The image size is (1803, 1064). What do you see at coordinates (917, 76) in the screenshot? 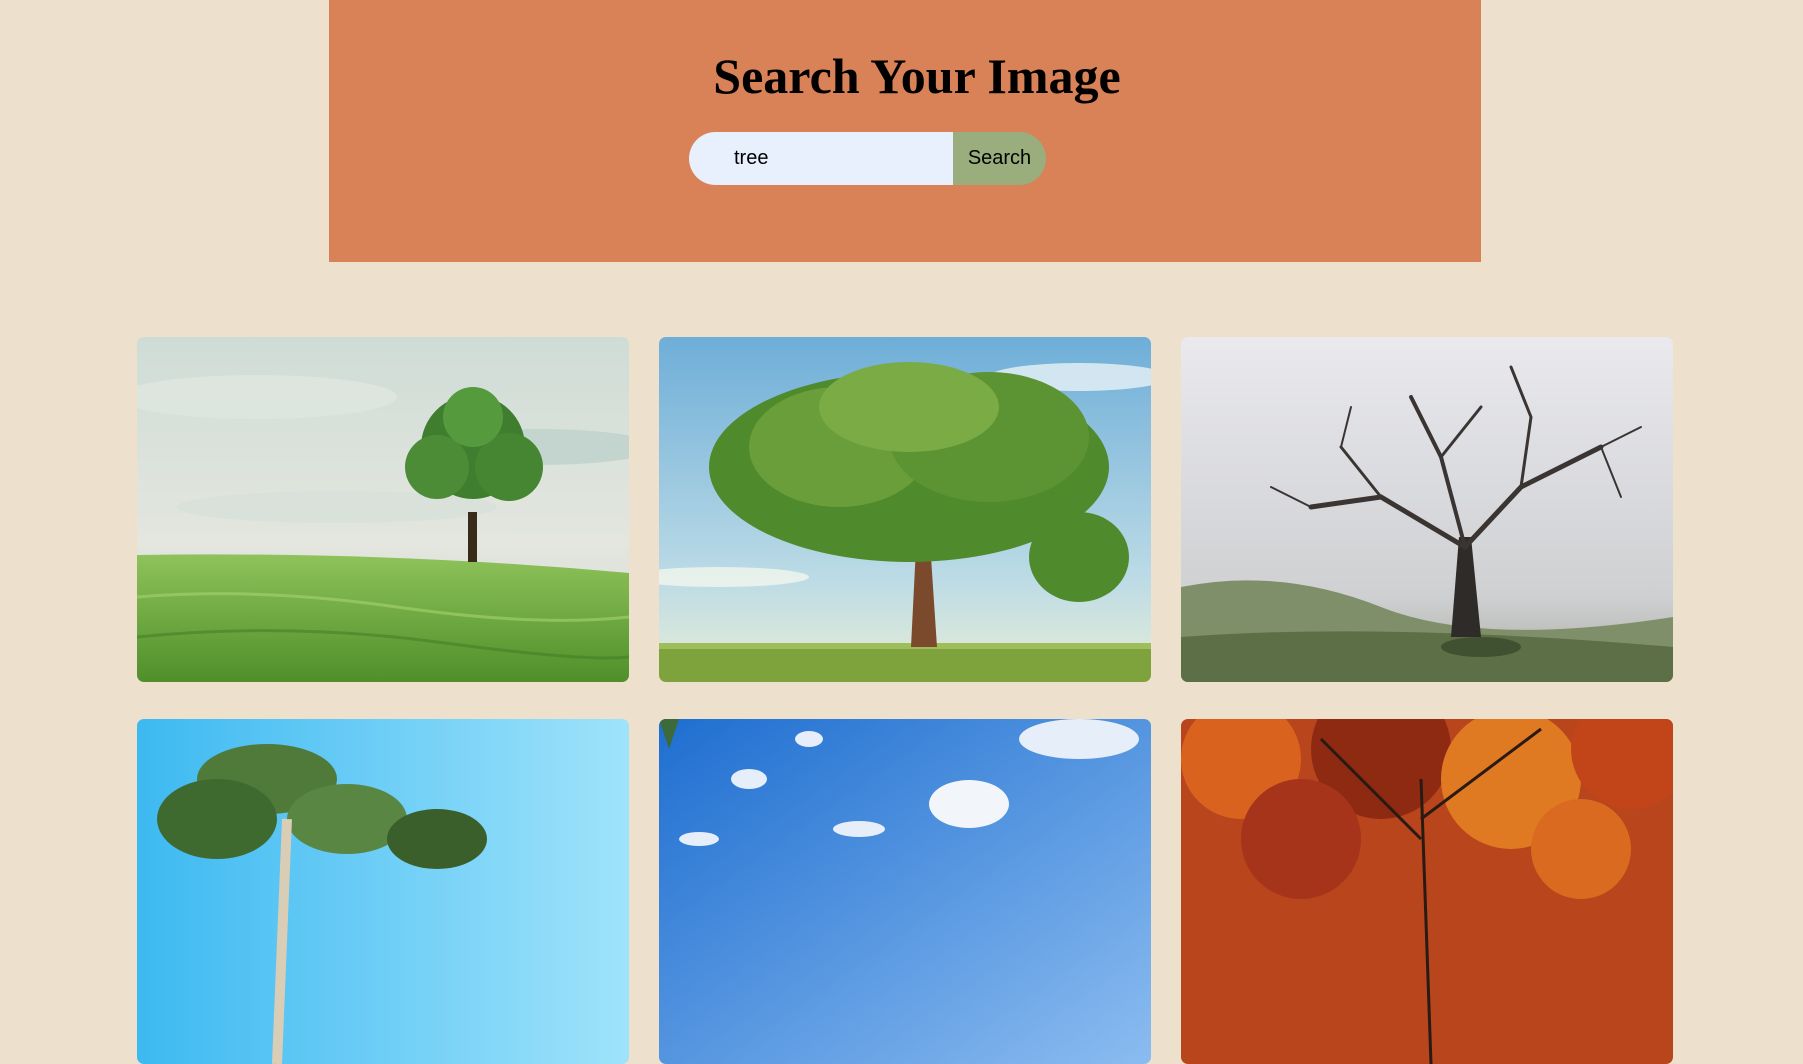
I see `page-title: Search Your Image` at bounding box center [917, 76].